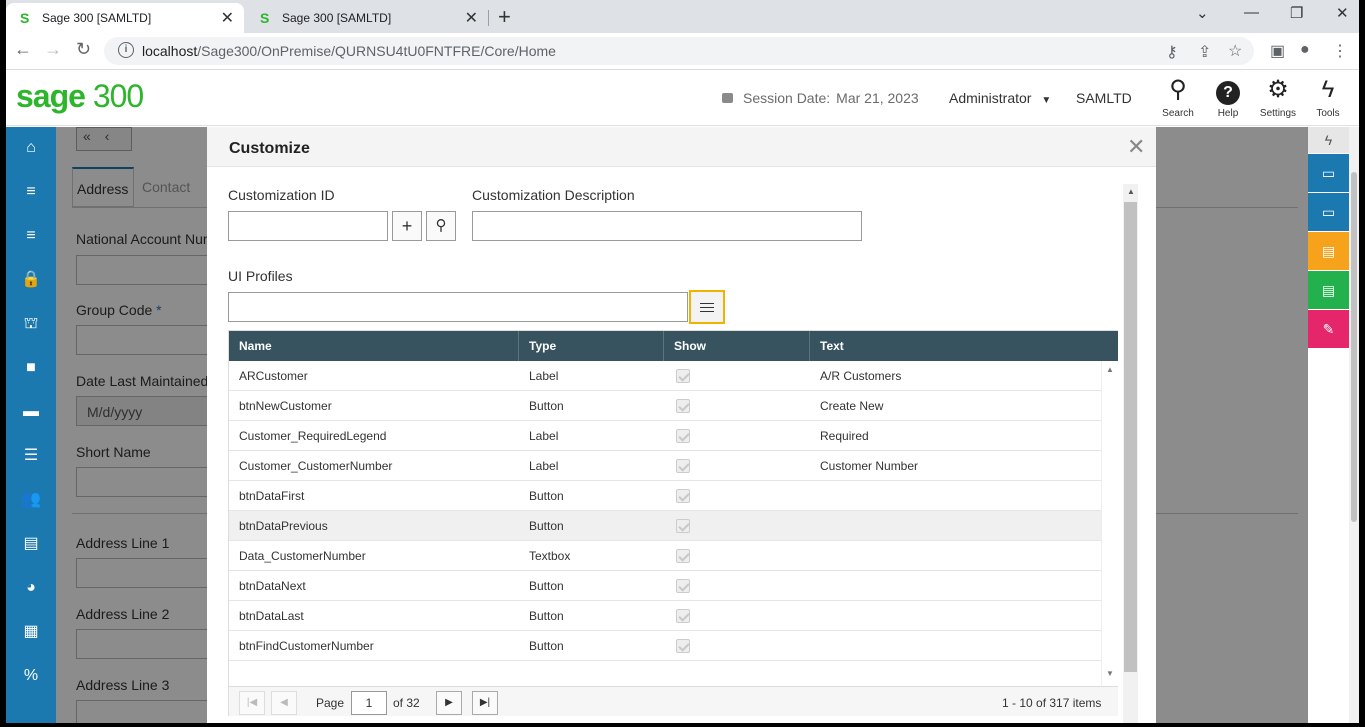 The height and width of the screenshot is (727, 1365). I want to click on help-button: ? Help, so click(1228, 97).